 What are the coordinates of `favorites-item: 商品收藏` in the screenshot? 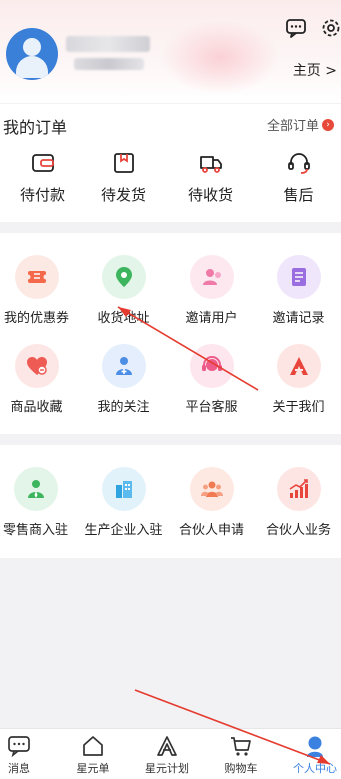 It's located at (39, 379).